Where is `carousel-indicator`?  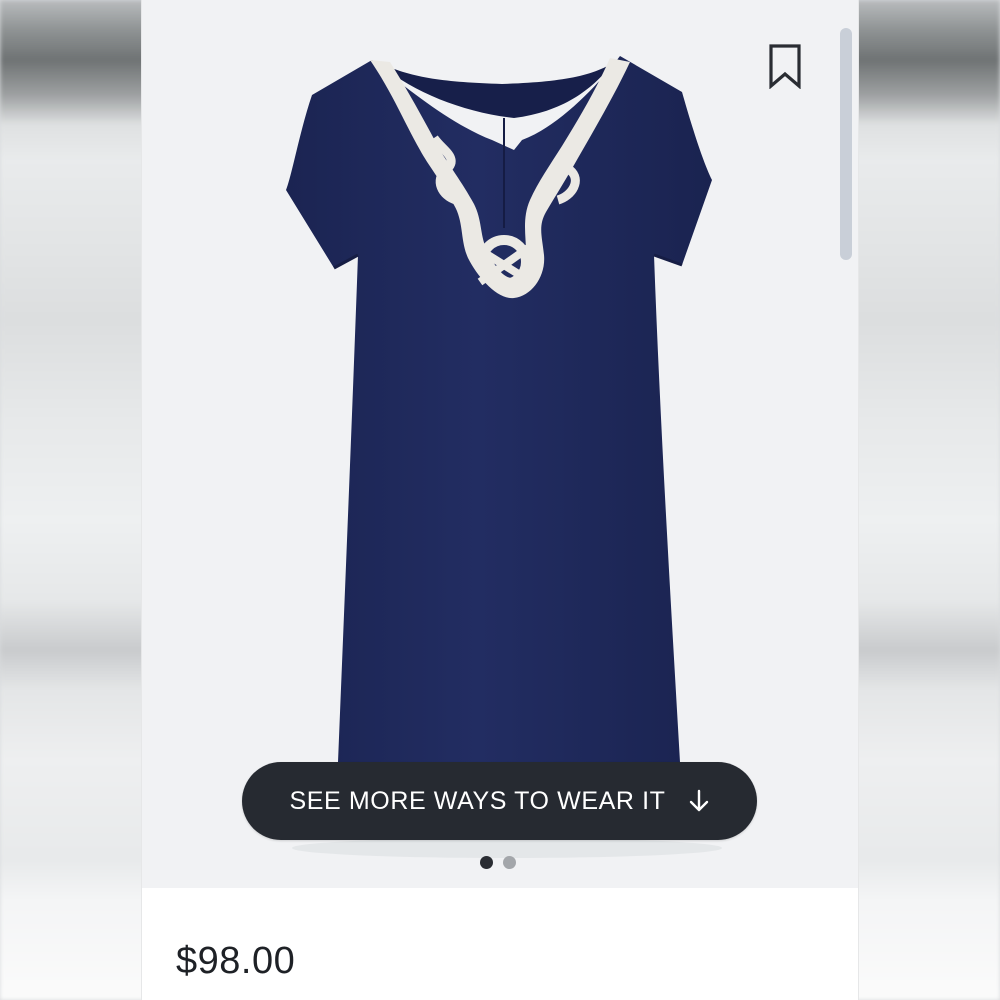
carousel-indicator is located at coordinates (498, 862).